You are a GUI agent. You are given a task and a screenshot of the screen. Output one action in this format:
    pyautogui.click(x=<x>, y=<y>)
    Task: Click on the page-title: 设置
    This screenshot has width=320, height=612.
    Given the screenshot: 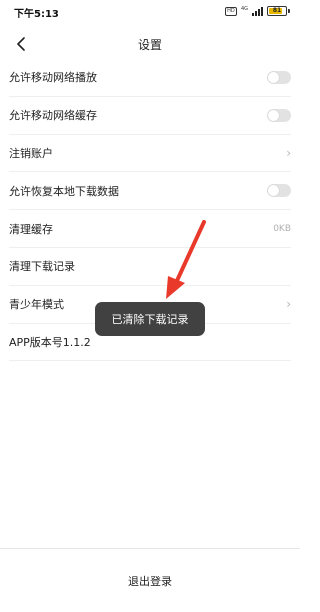 What is the action you would take?
    pyautogui.click(x=149, y=45)
    